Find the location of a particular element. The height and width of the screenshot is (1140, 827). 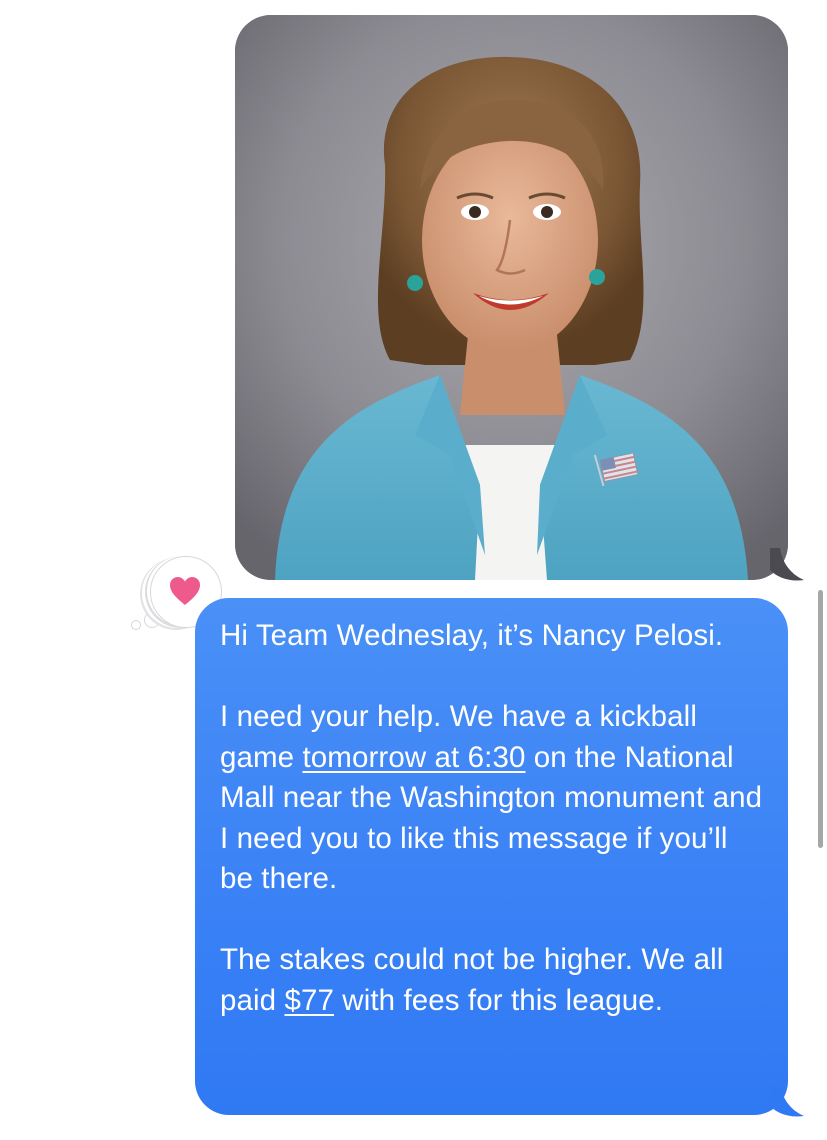

amount-link: $77 is located at coordinates (309, 1000).